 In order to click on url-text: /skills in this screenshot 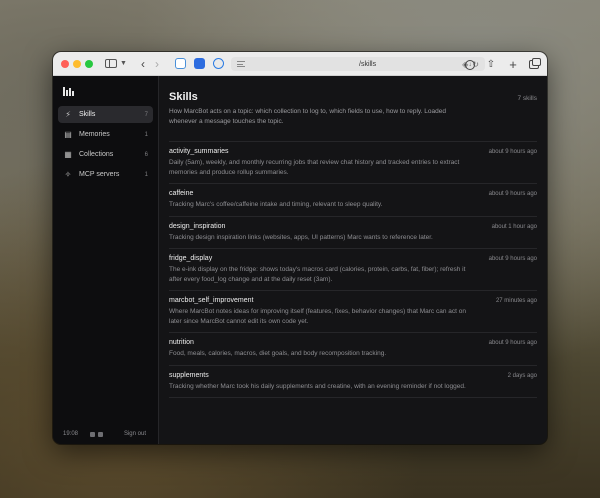, I will do `click(368, 64)`.